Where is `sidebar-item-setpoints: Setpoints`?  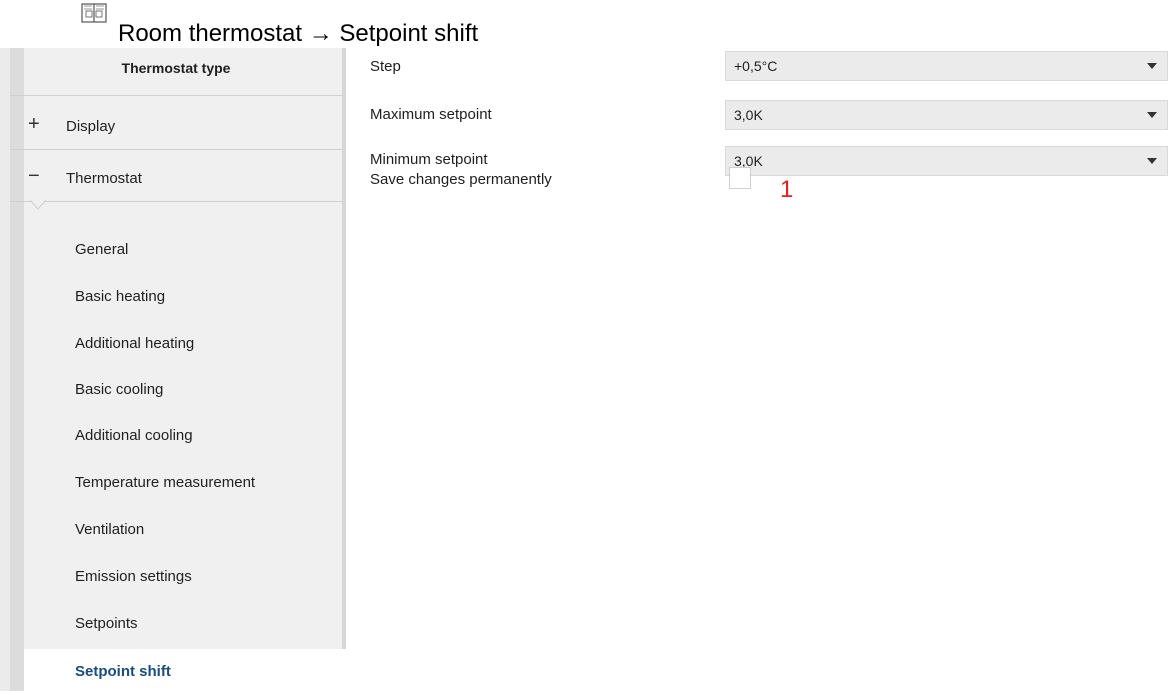
sidebar-item-setpoints: Setpoints is located at coordinates (183, 624).